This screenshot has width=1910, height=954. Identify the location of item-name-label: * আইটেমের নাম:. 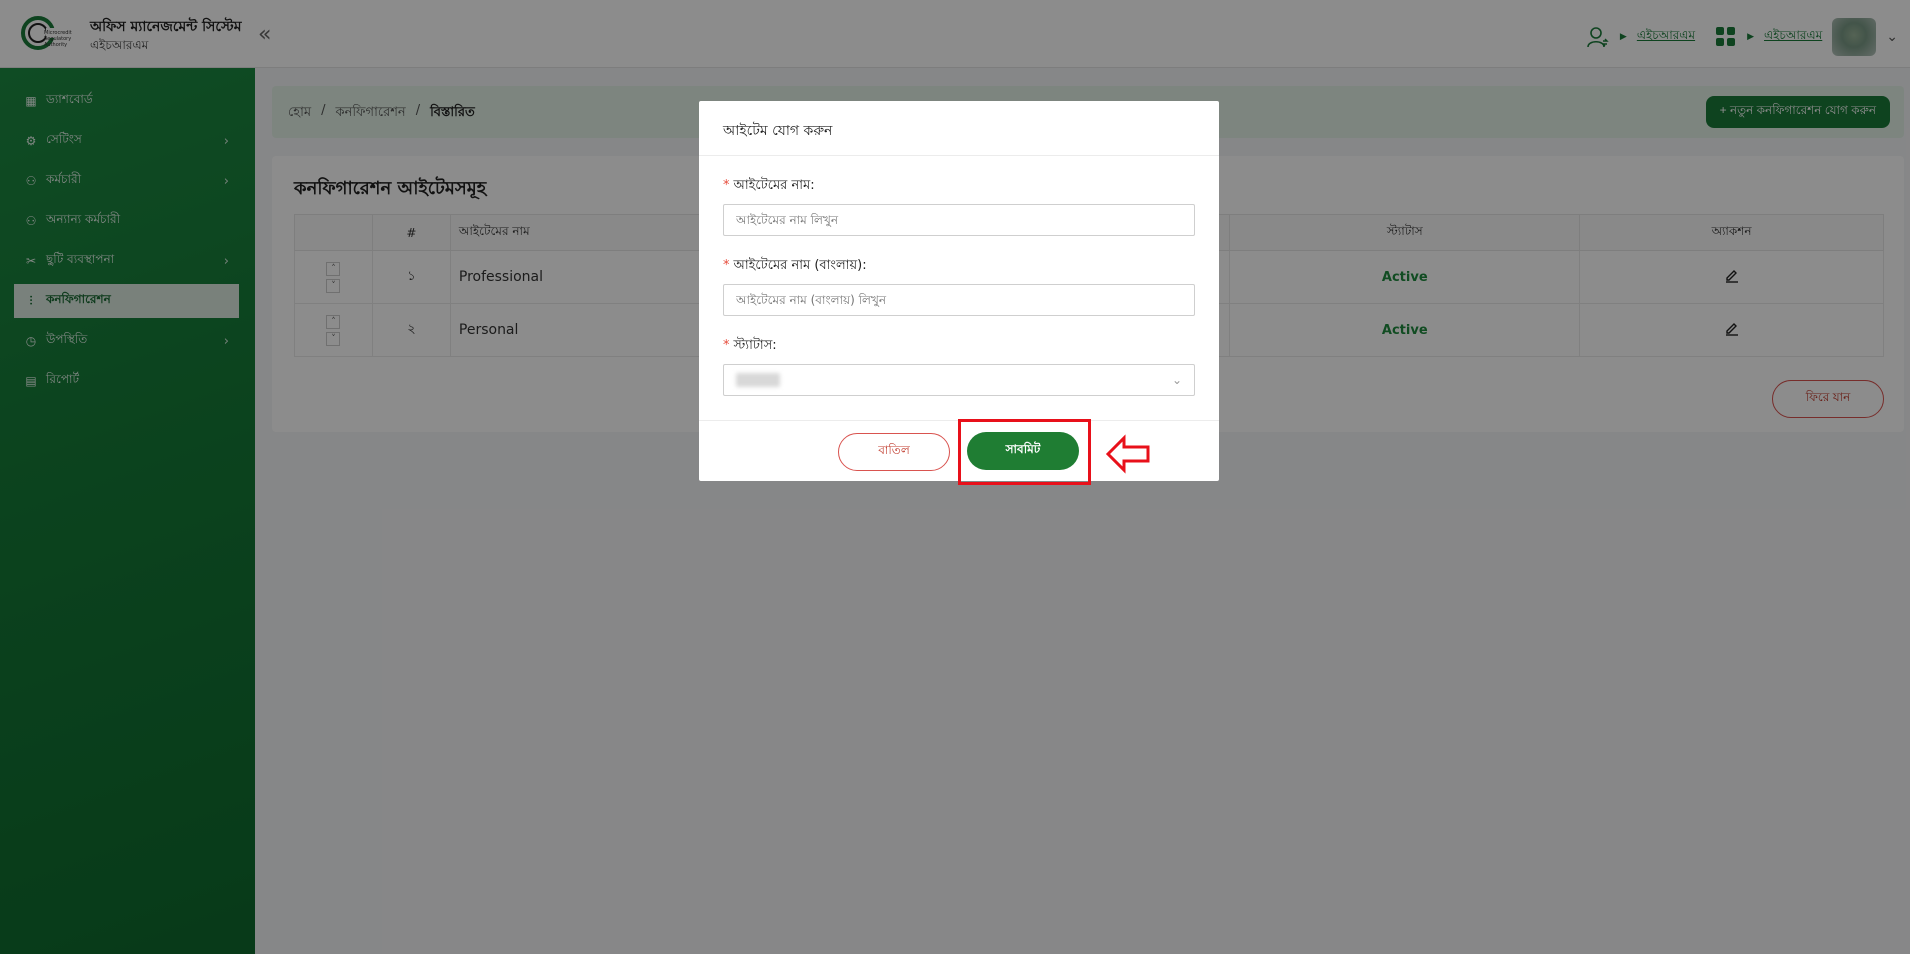
(769, 186).